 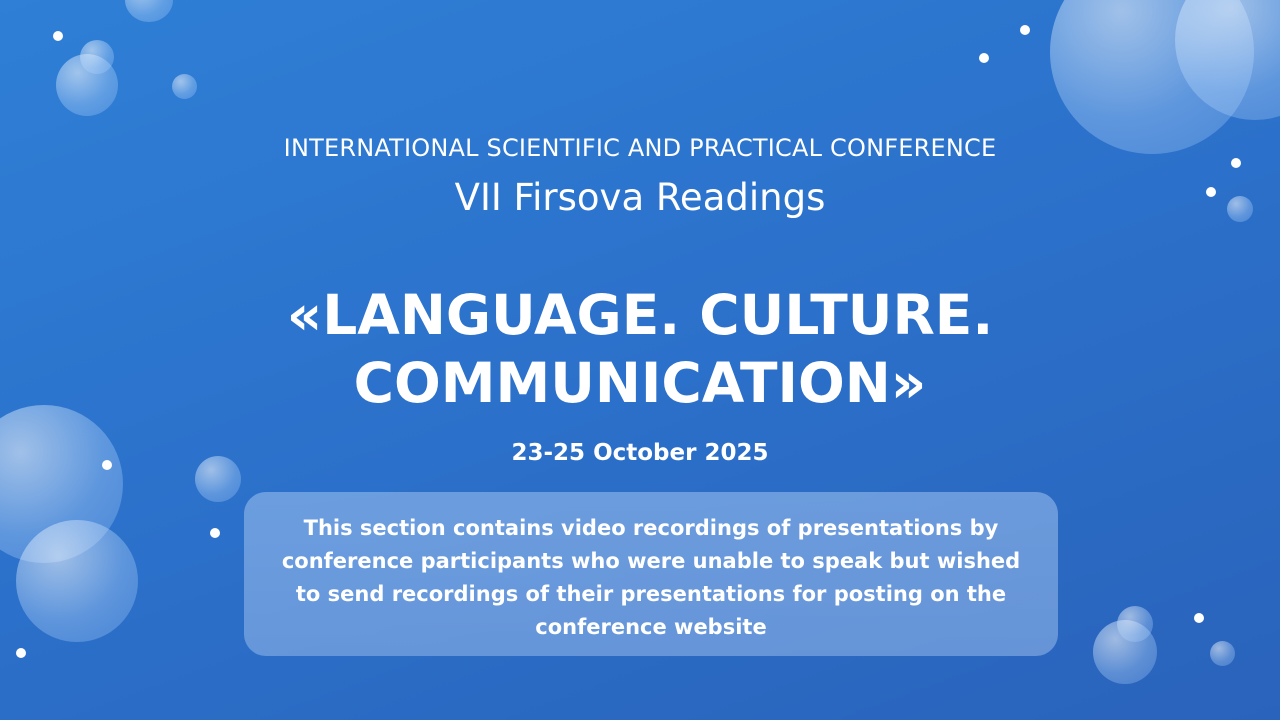 I want to click on event-name: VII Firsova Readings, so click(x=640, y=197).